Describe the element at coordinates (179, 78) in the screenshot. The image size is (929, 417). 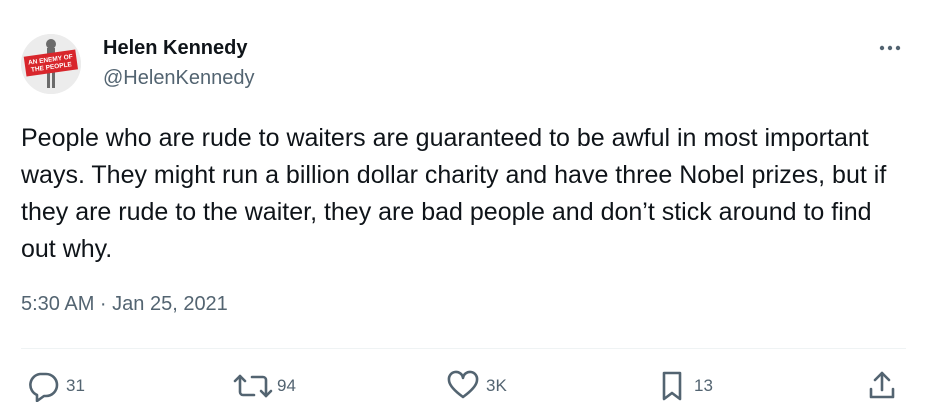
I see `author-handle: @HelenKennedy` at that location.